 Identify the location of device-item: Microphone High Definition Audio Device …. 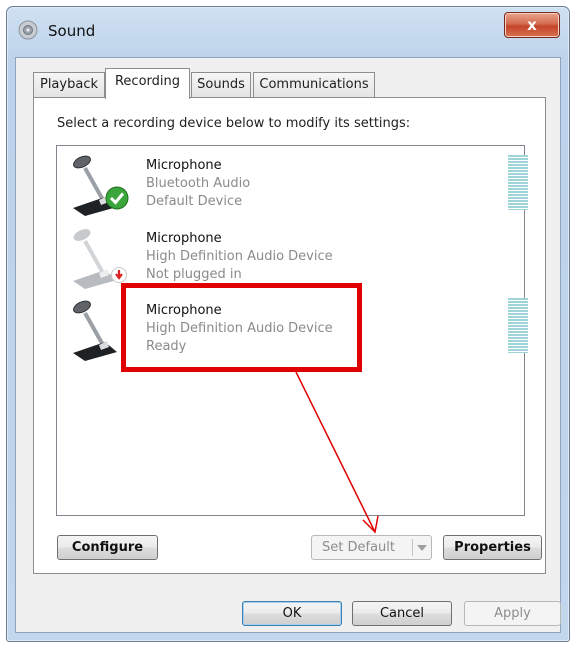
(290, 256).